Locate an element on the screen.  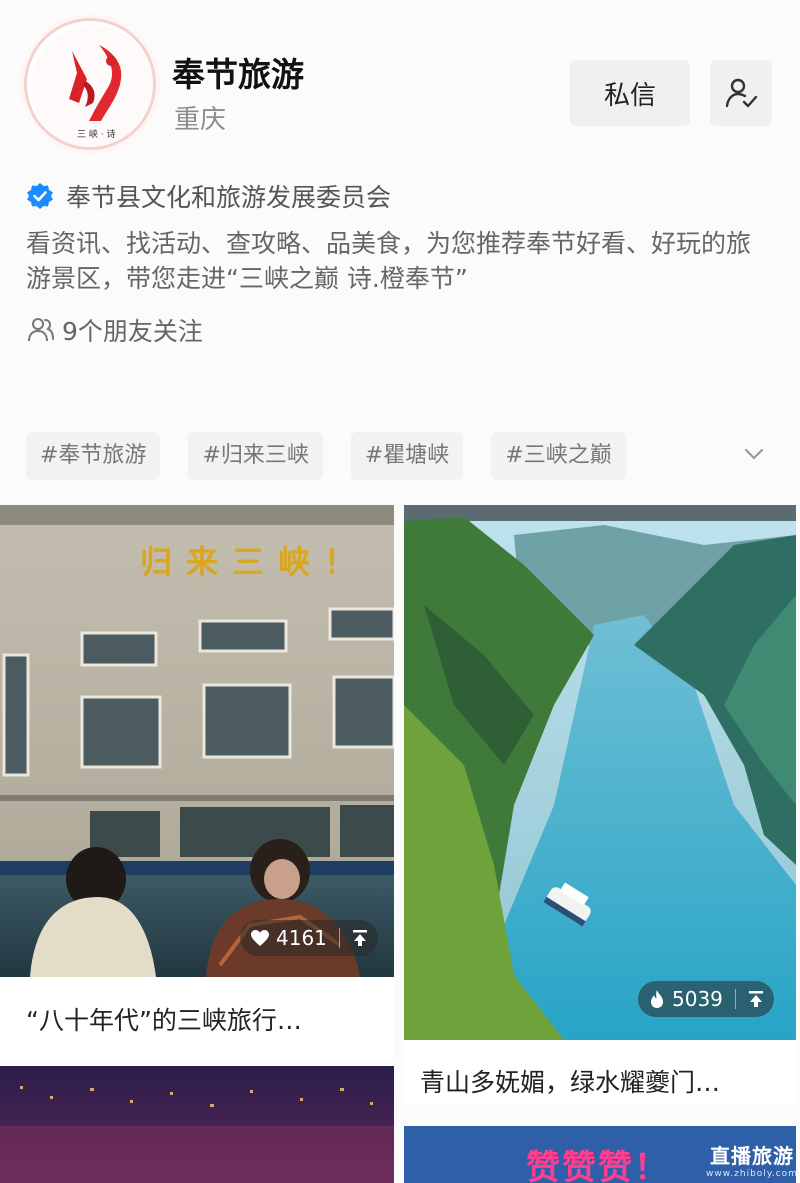
profile-location: 重庆 is located at coordinates (200, 120).